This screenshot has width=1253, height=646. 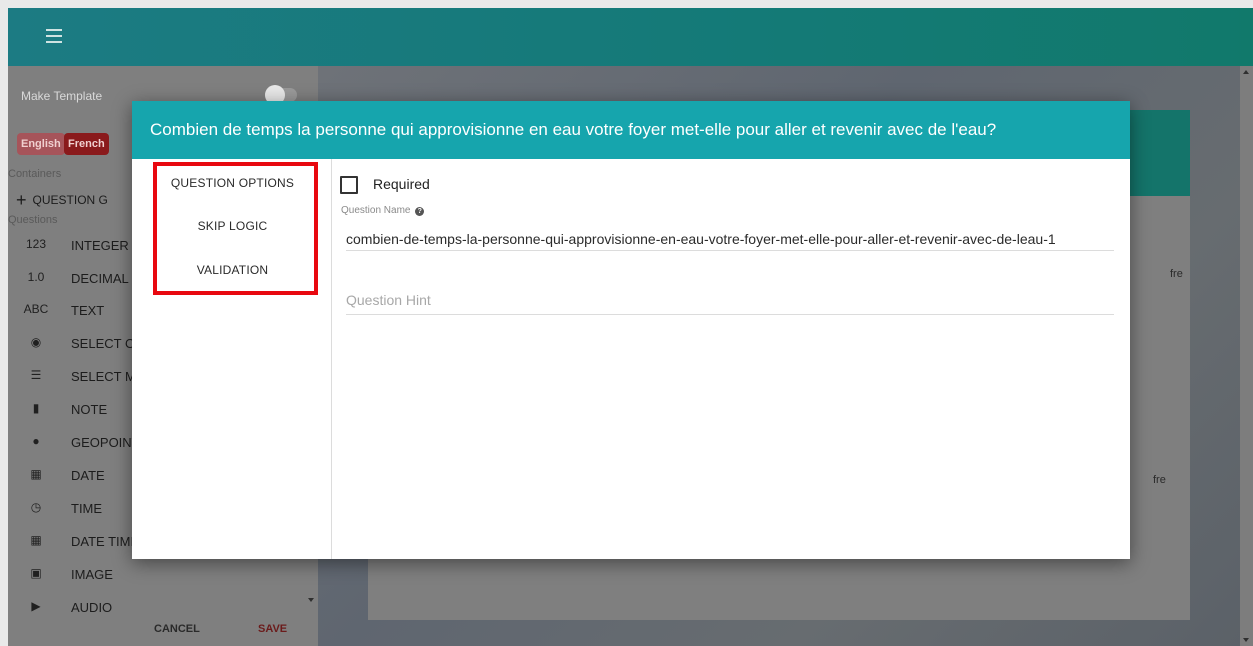 I want to click on app-bar, so click(x=630, y=37).